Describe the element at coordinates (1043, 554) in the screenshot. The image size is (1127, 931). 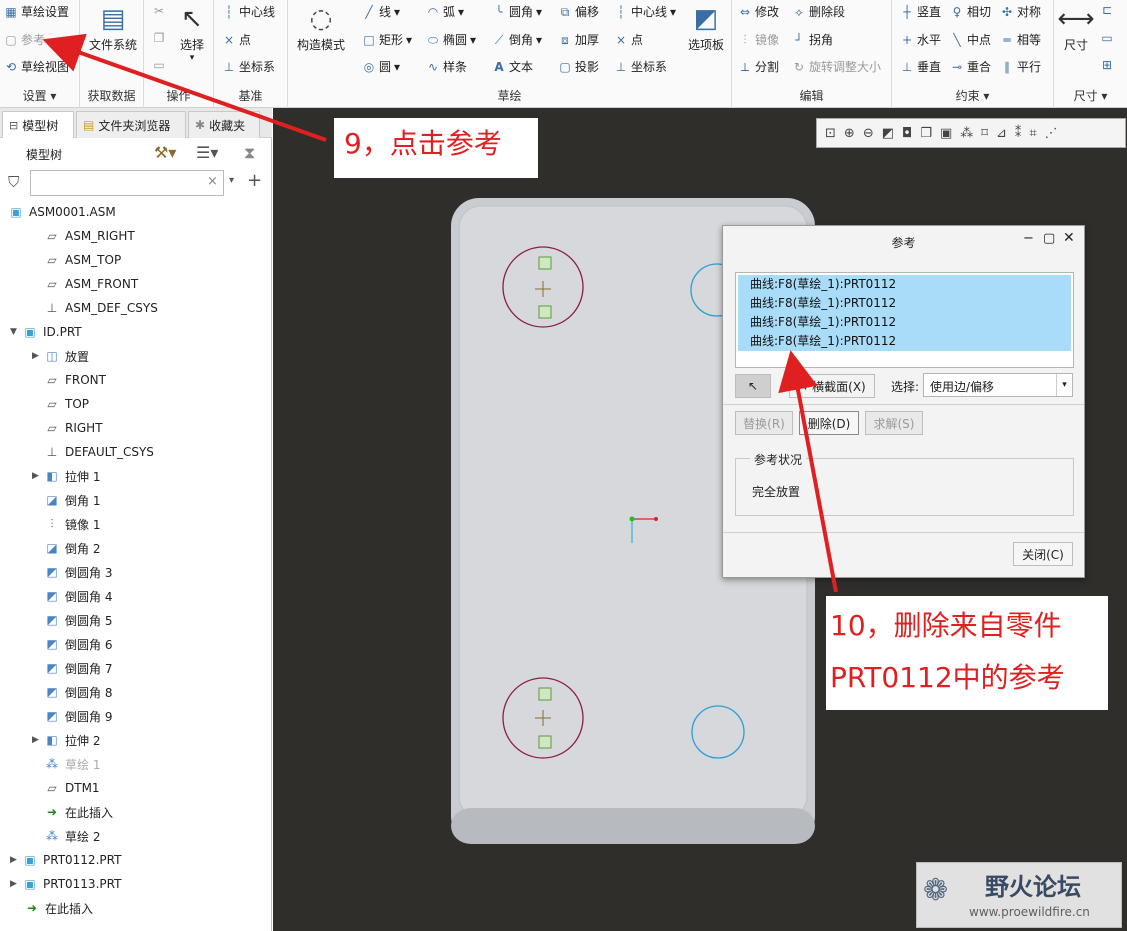
I see `close-dialog-button: 关闭(C)` at that location.